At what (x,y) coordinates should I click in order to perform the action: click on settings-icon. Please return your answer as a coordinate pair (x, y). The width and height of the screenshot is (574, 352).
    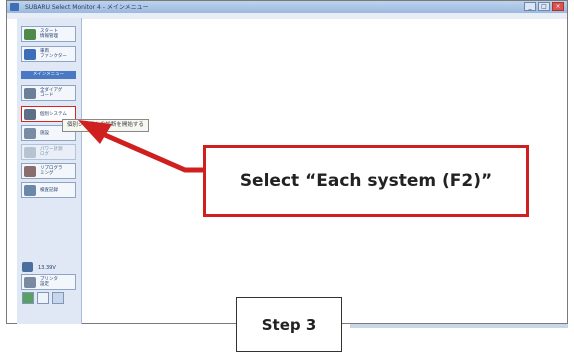
    Looking at the image, I should click on (28, 298).